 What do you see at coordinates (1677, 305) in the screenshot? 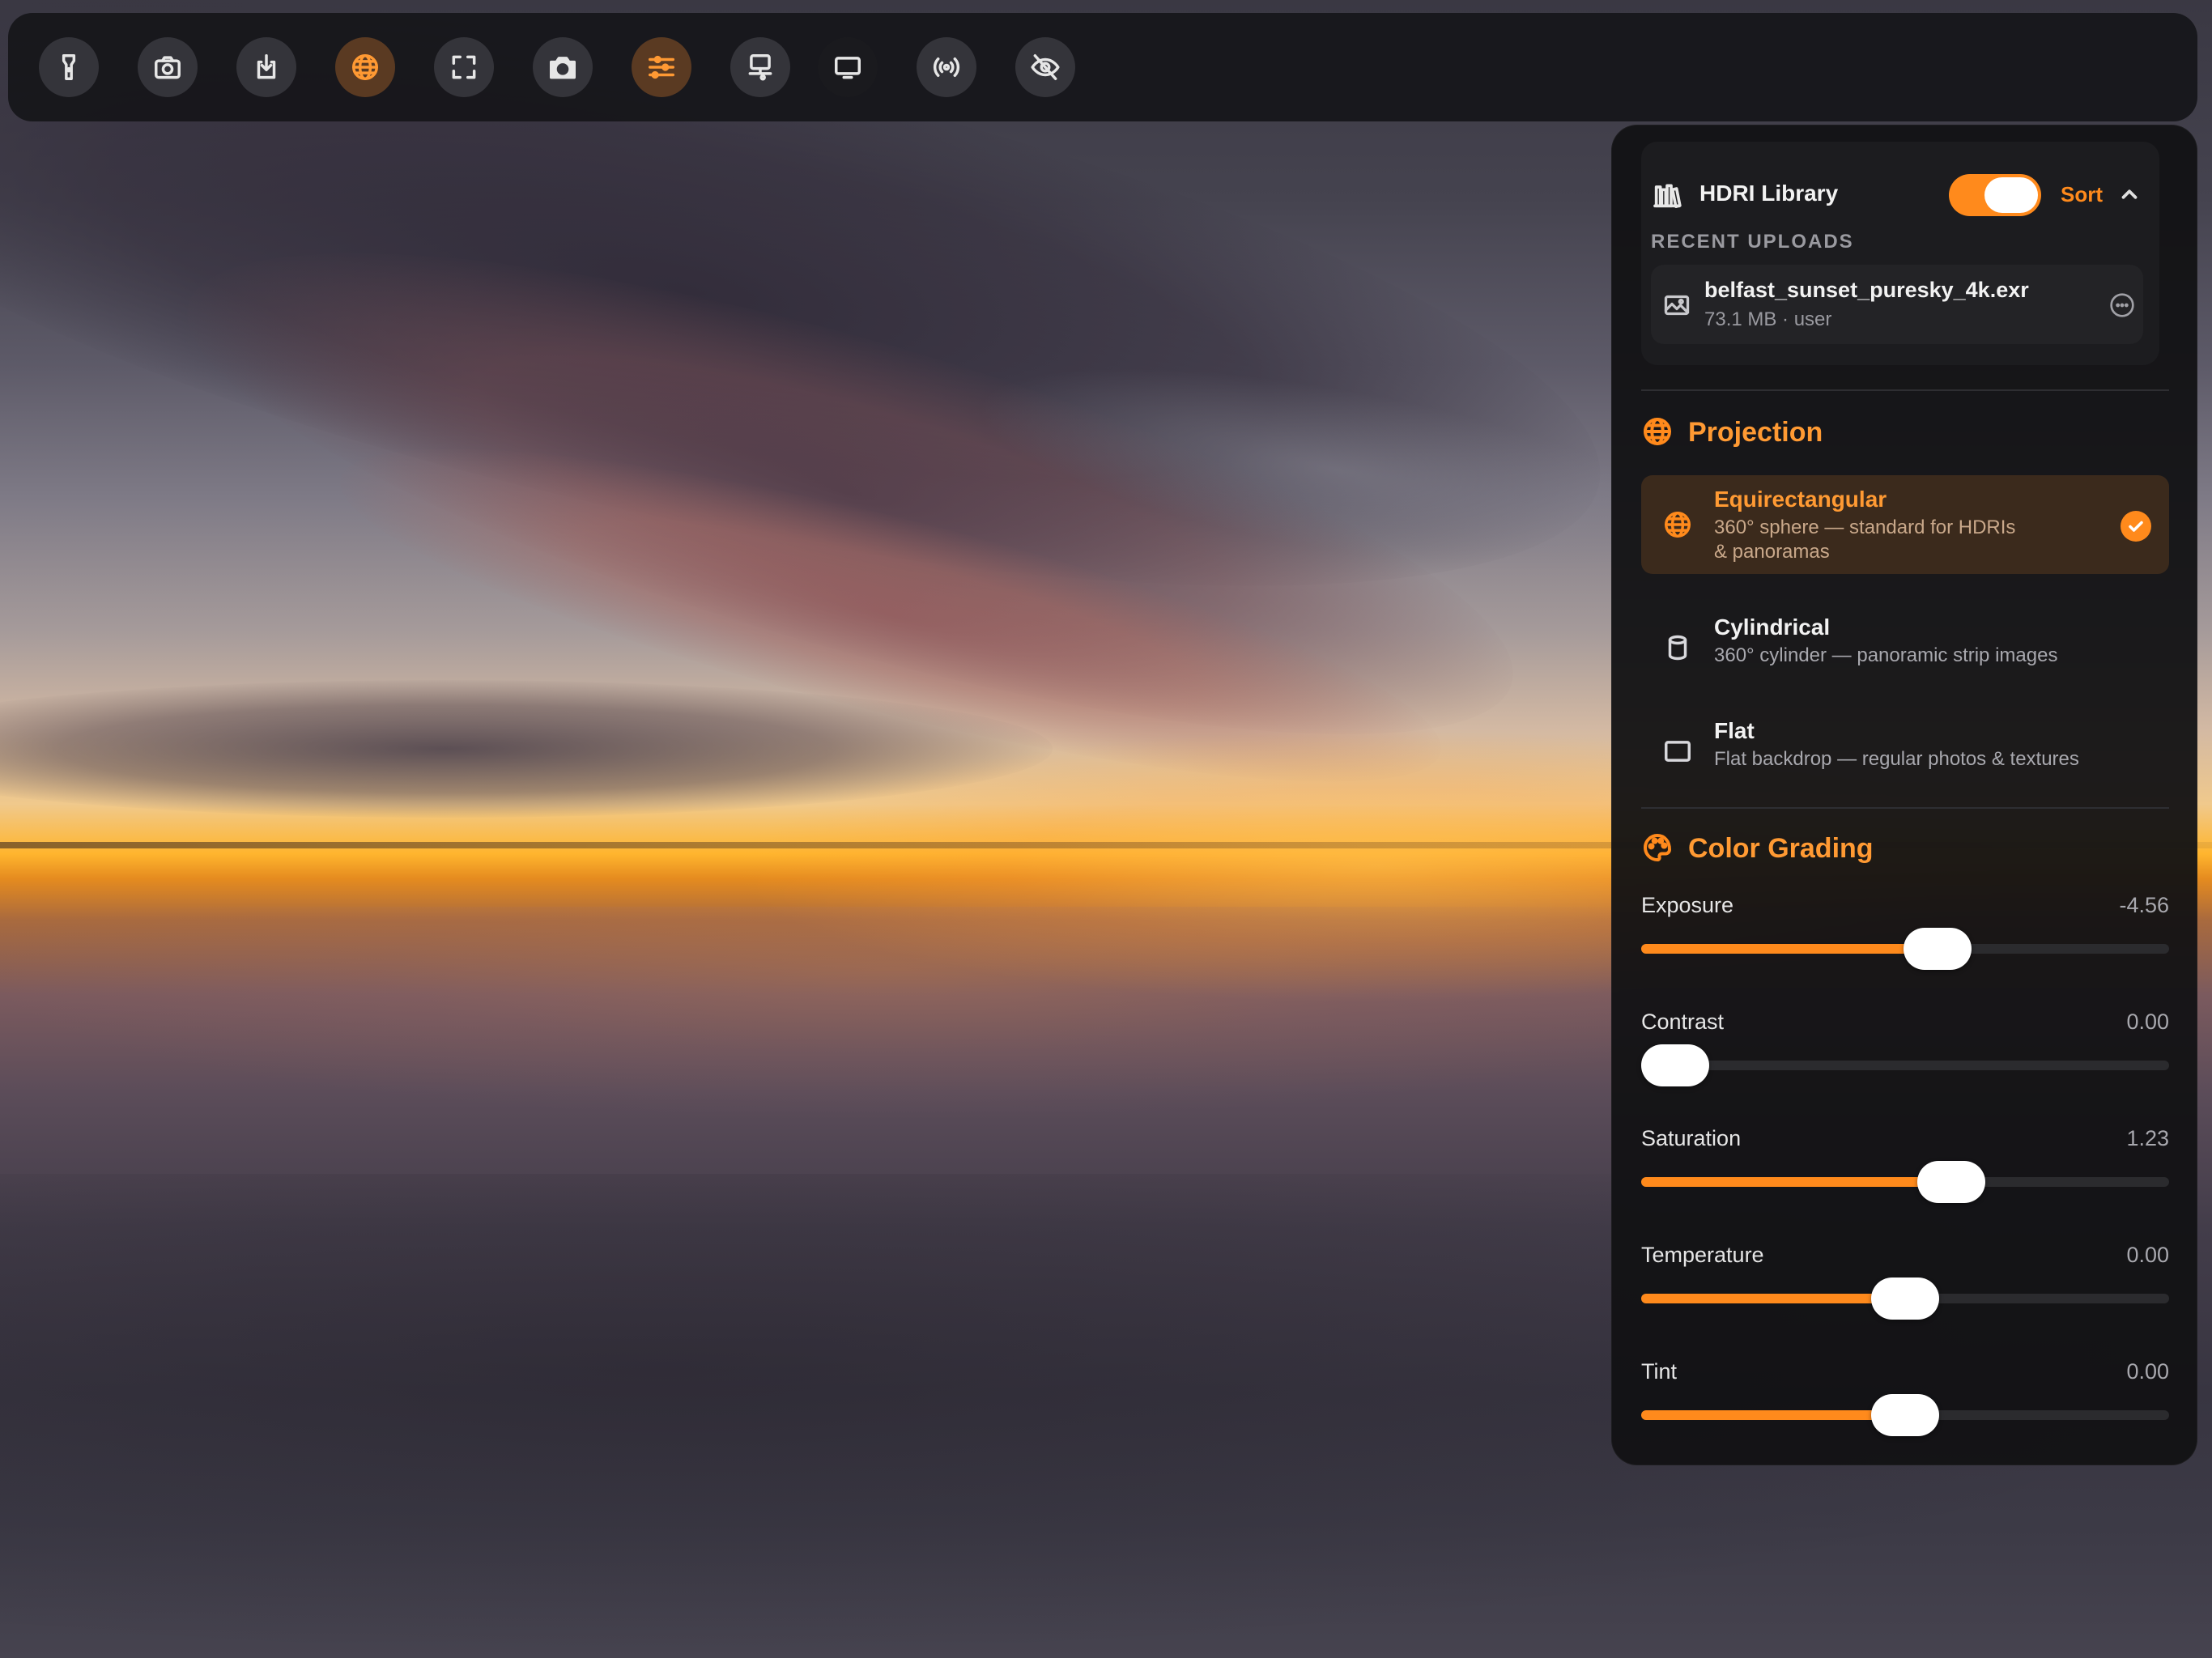
I see `image-icon` at bounding box center [1677, 305].